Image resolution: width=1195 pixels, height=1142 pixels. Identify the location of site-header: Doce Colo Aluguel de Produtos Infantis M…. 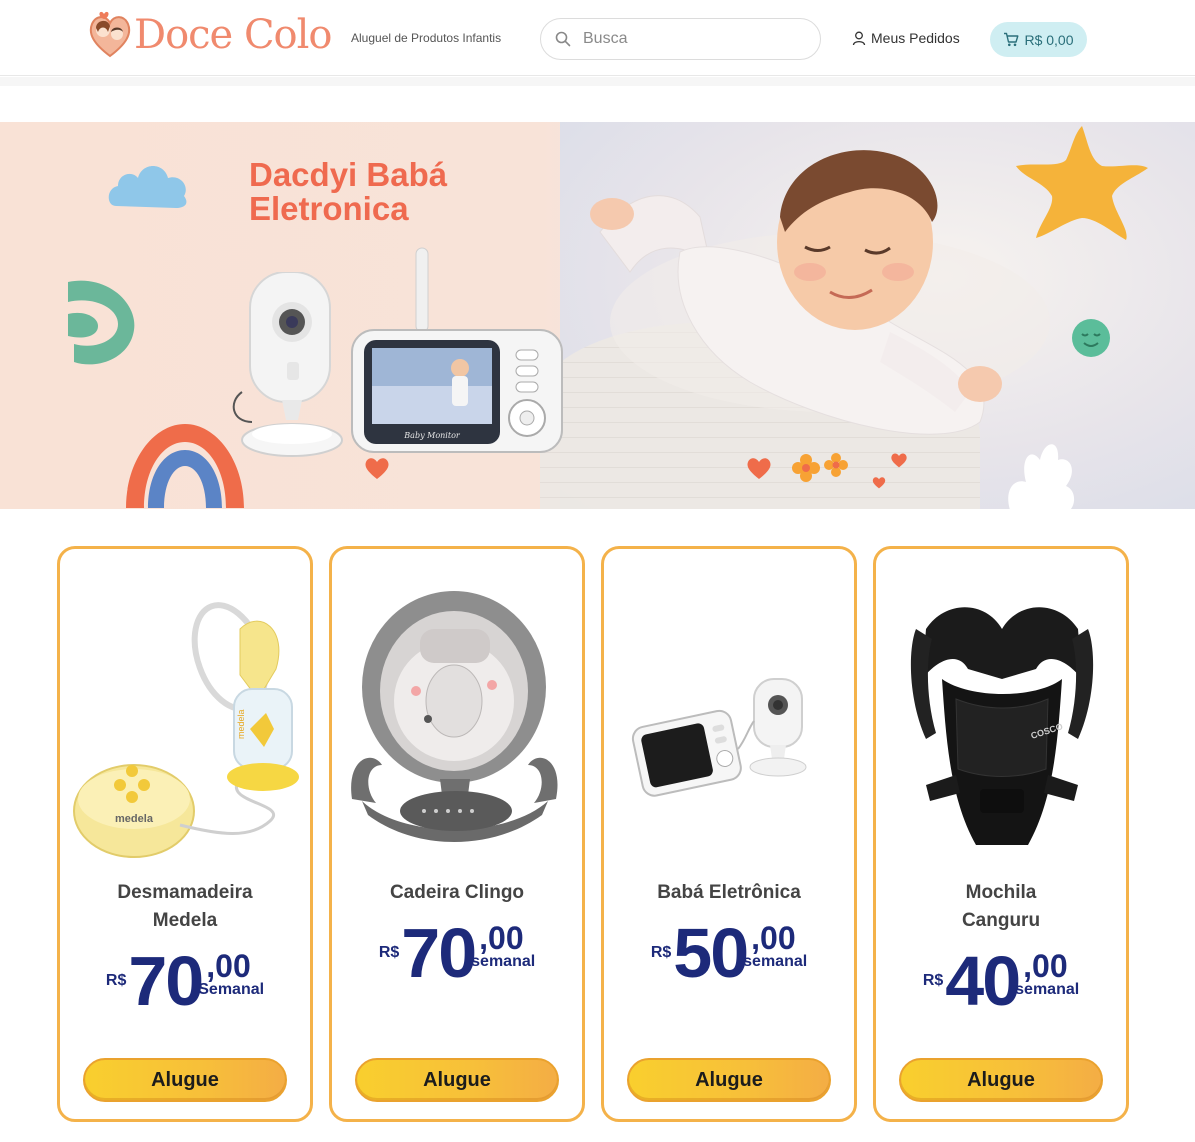
(597, 38).